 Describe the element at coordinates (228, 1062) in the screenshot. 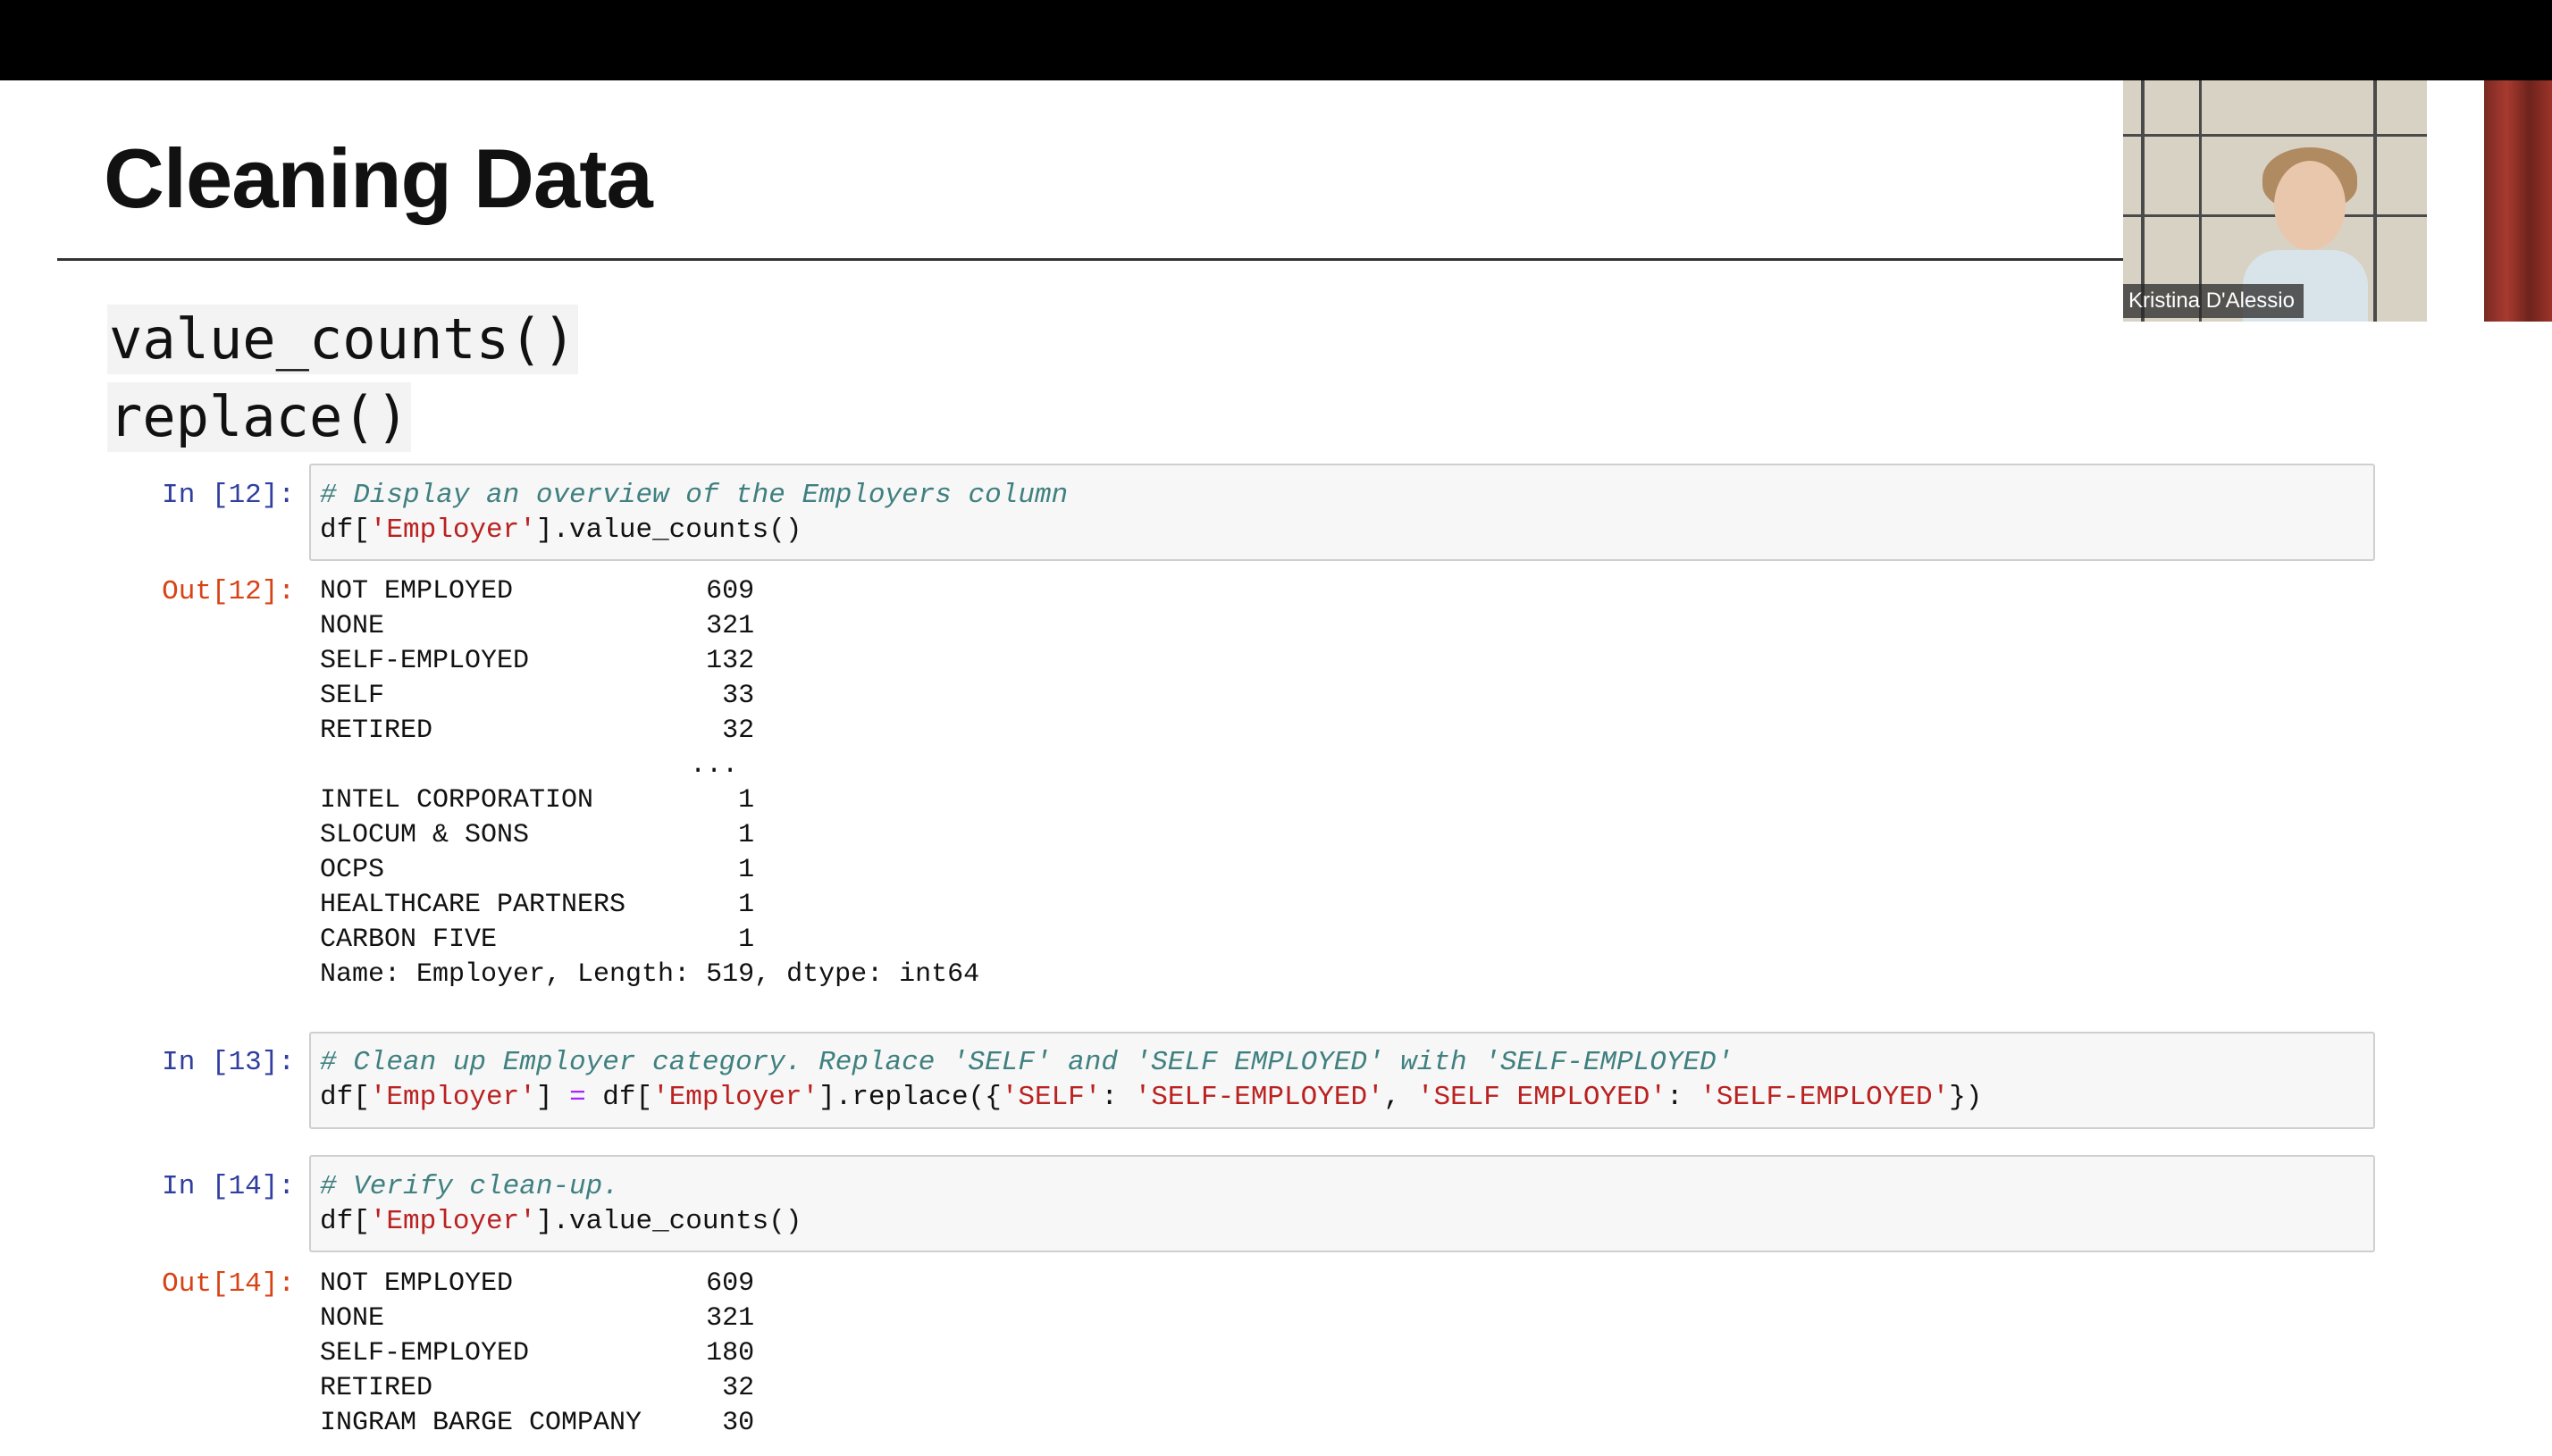

I see `in-prompt-13: In [13]:` at that location.